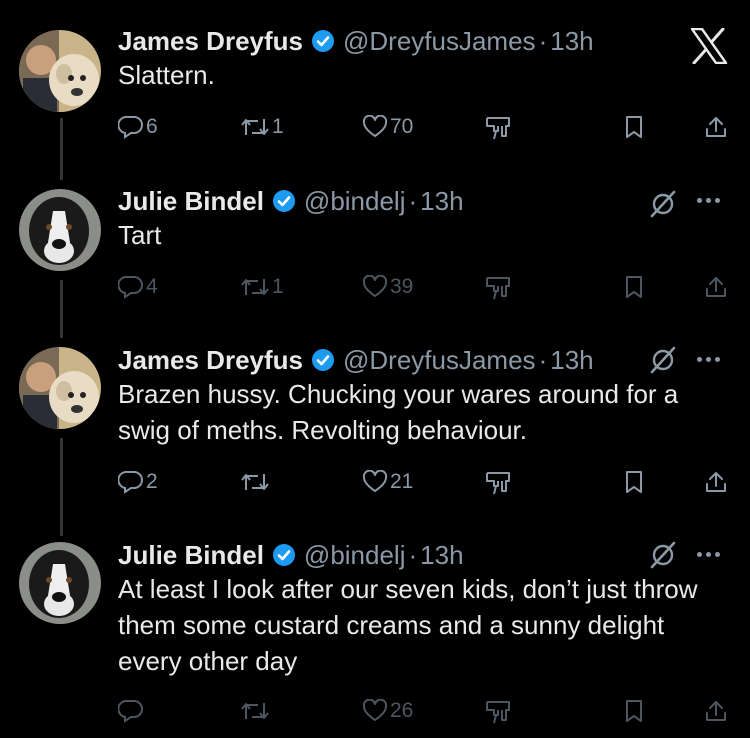 The width and height of the screenshot is (750, 738). I want to click on tweet-text: Slattern., so click(166, 75).